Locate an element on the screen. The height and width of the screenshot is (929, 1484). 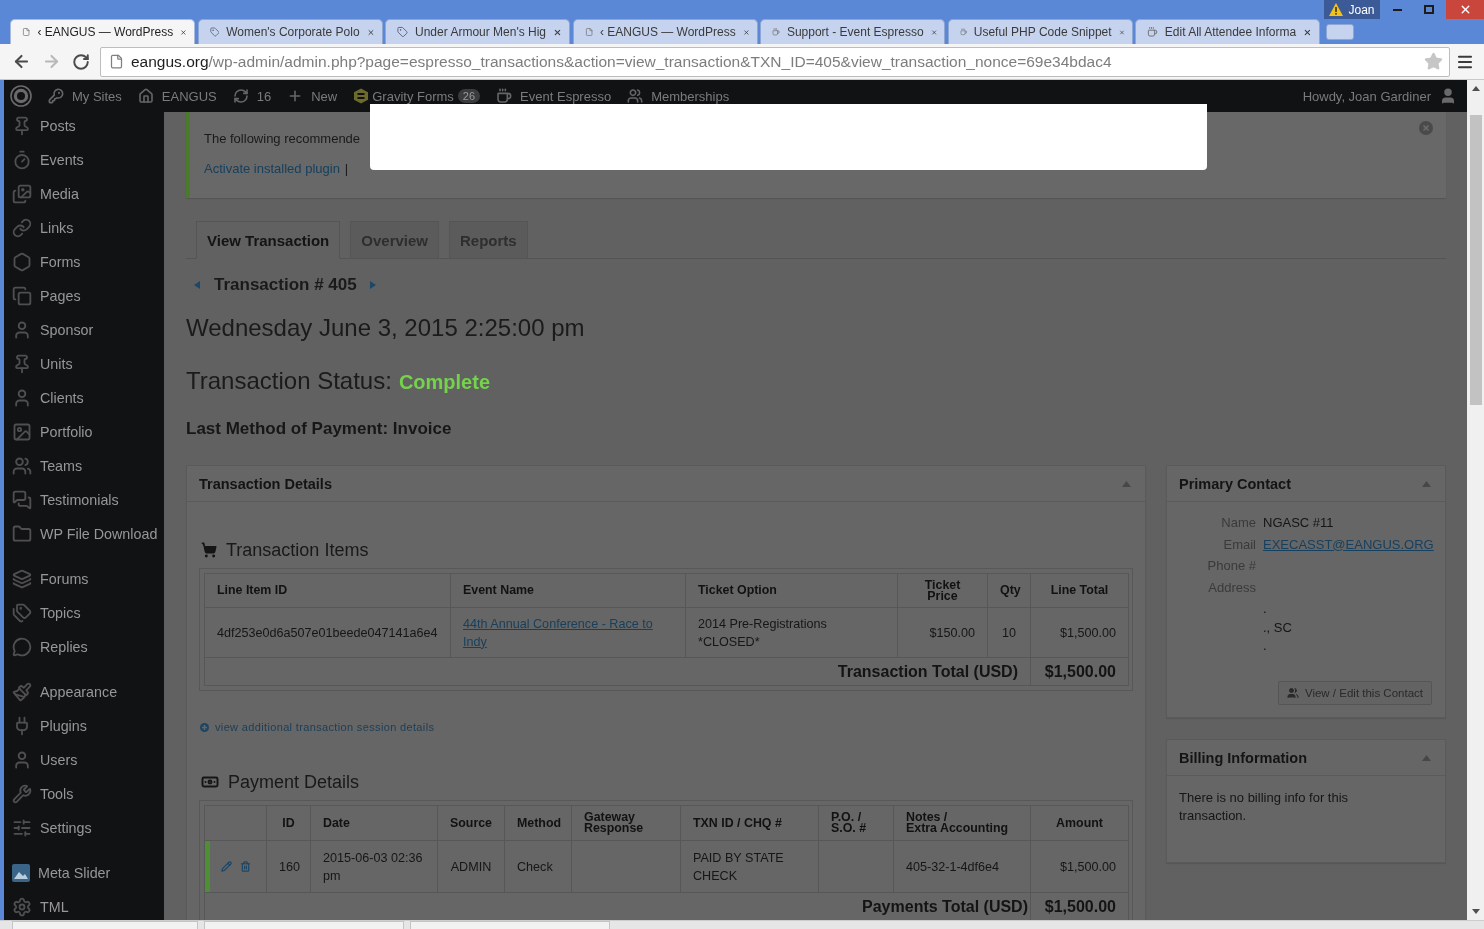
chat-bubbles-icon is located at coordinates (22, 500).